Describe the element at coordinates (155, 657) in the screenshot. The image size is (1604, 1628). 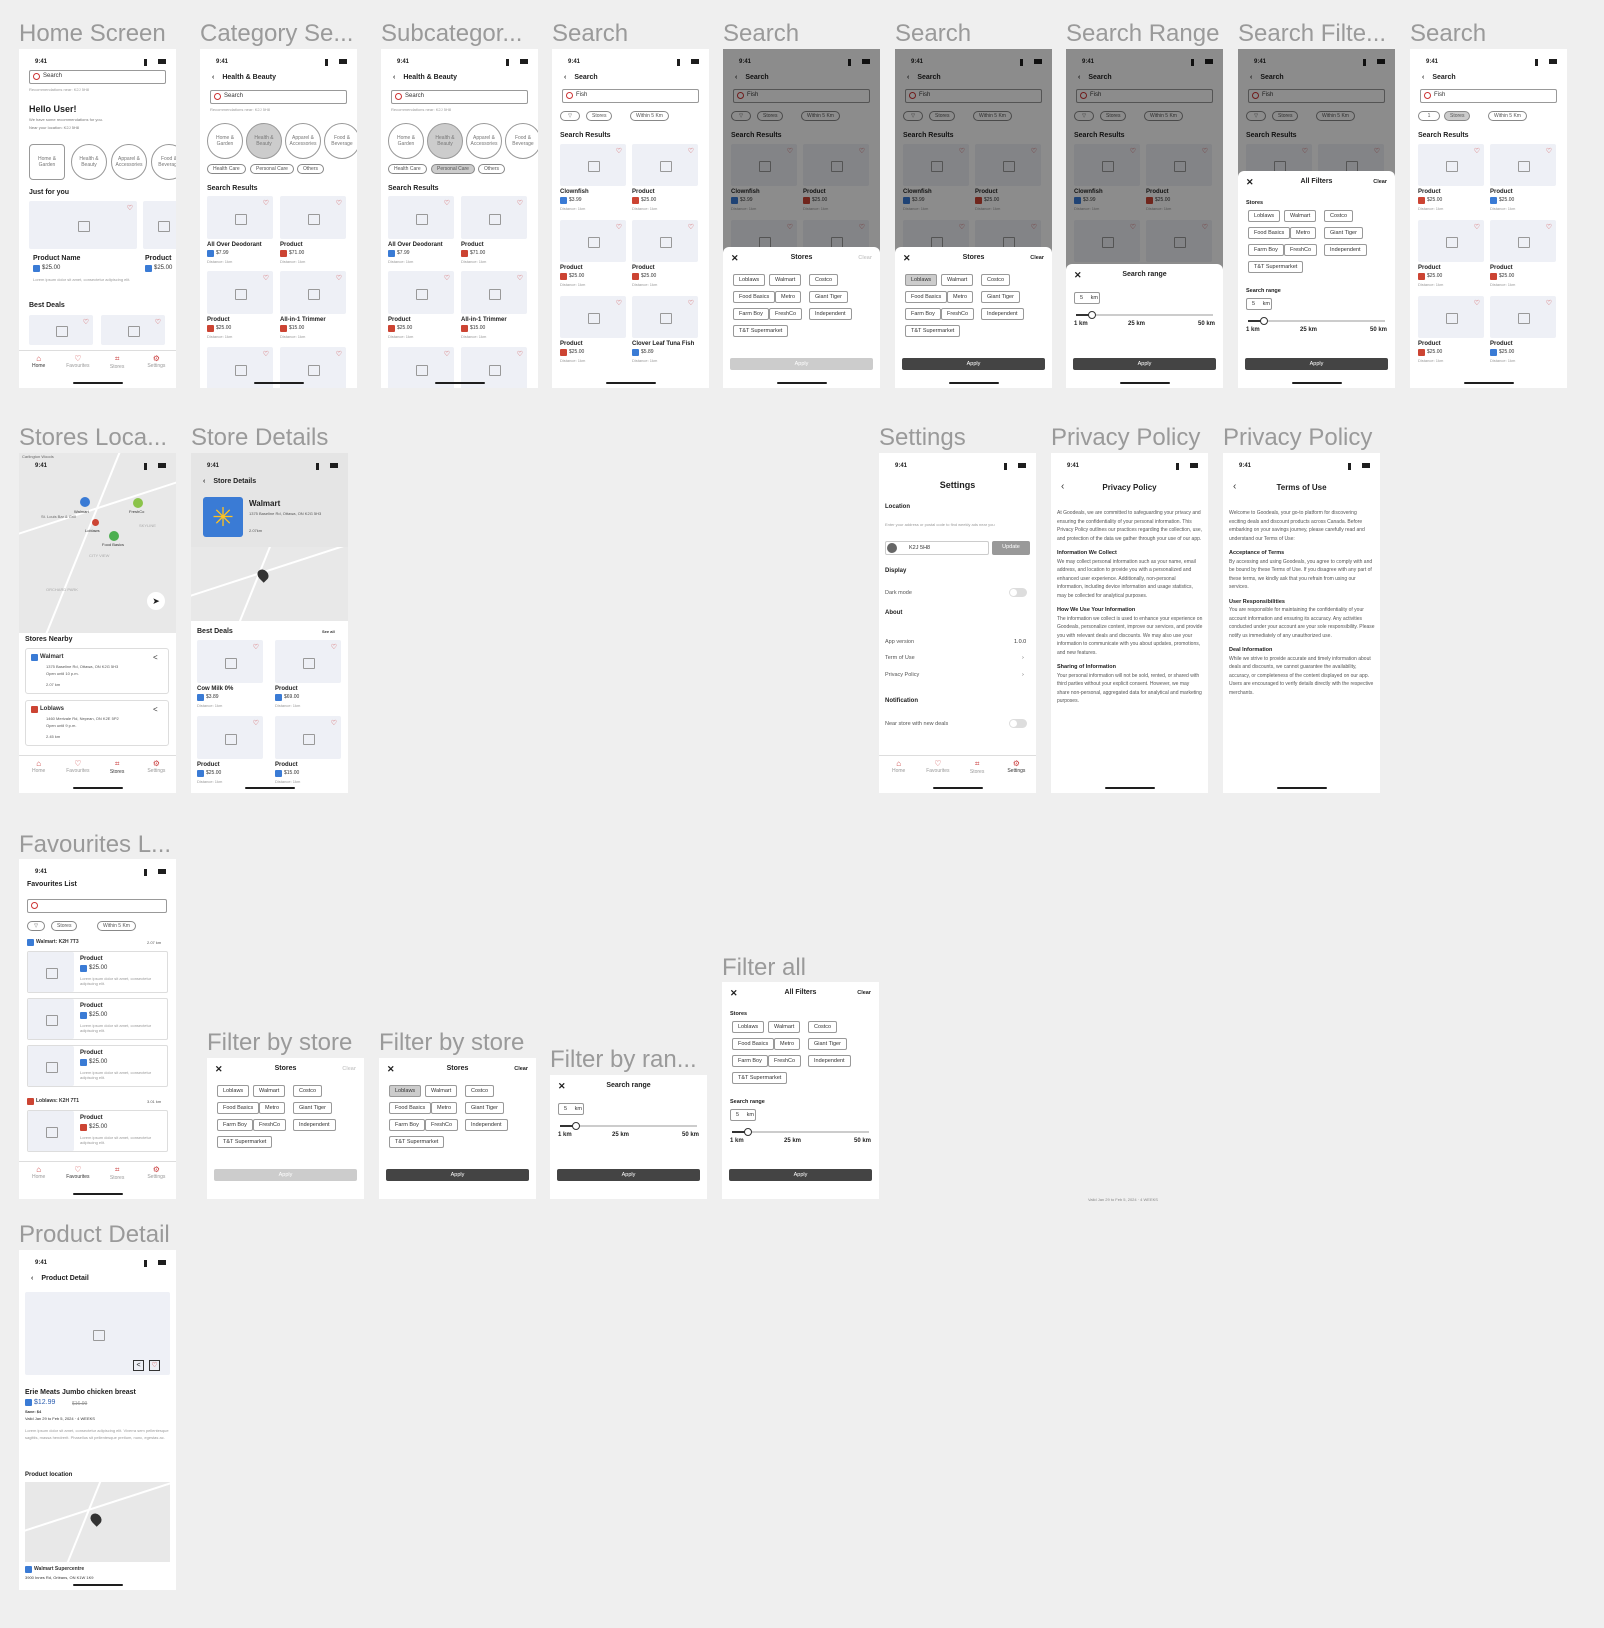
I see `share-icon: <` at that location.